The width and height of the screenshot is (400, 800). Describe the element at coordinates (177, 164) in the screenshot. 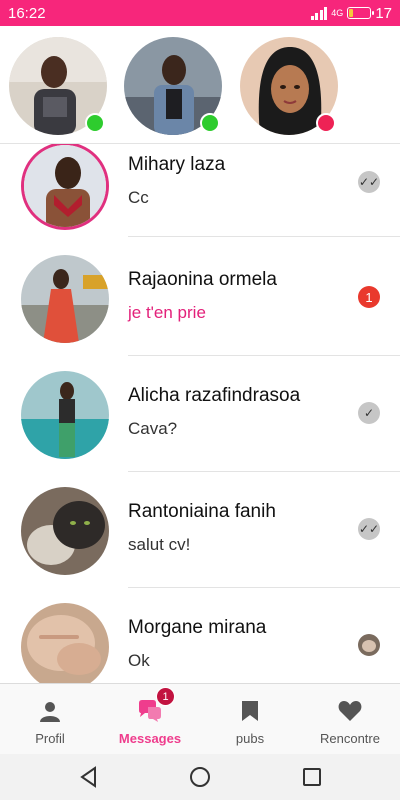

I see `contact-name: Mihary laza` at that location.